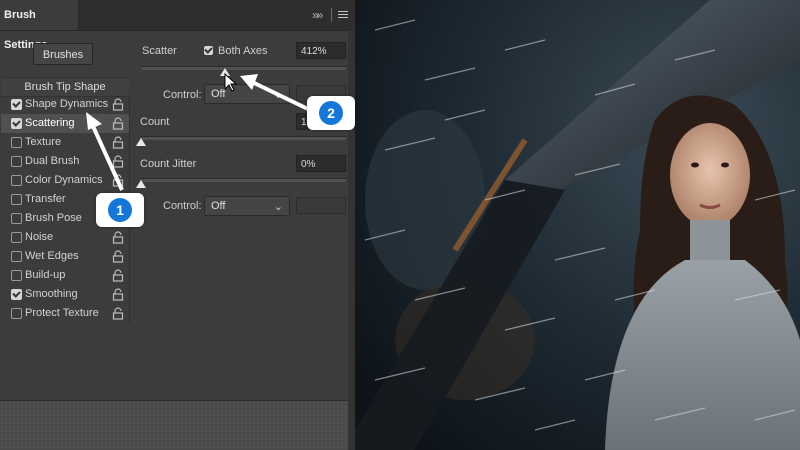 This screenshot has height=450, width=800. I want to click on badge-number: 1, so click(120, 210).